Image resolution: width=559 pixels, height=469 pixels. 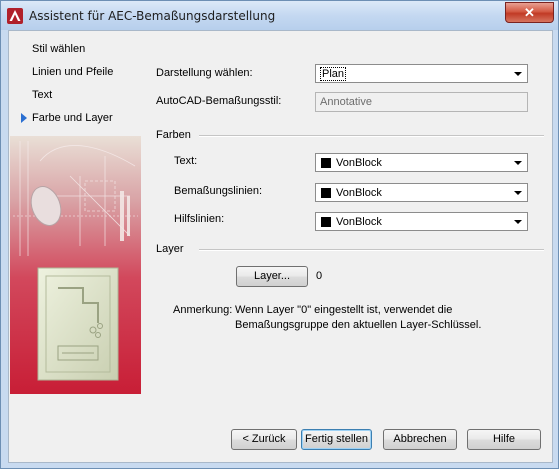 I want to click on finish-button: Fertig stellen, so click(x=336, y=439).